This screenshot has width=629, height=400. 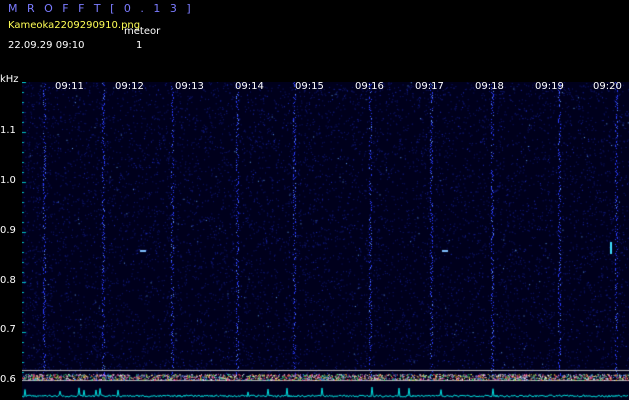 I want to click on date-time: 22.09.29 09:10, so click(x=46, y=45).